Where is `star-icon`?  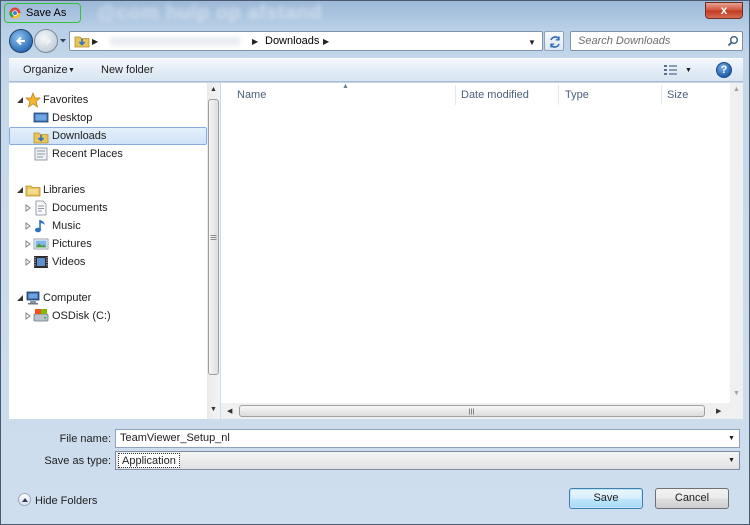
star-icon is located at coordinates (33, 100).